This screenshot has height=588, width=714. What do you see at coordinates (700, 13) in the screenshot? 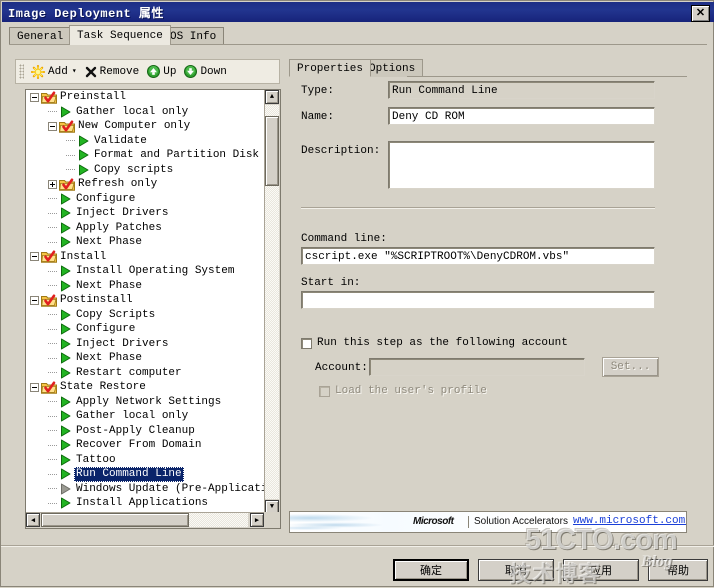
I see `close-icon: ✕` at bounding box center [700, 13].